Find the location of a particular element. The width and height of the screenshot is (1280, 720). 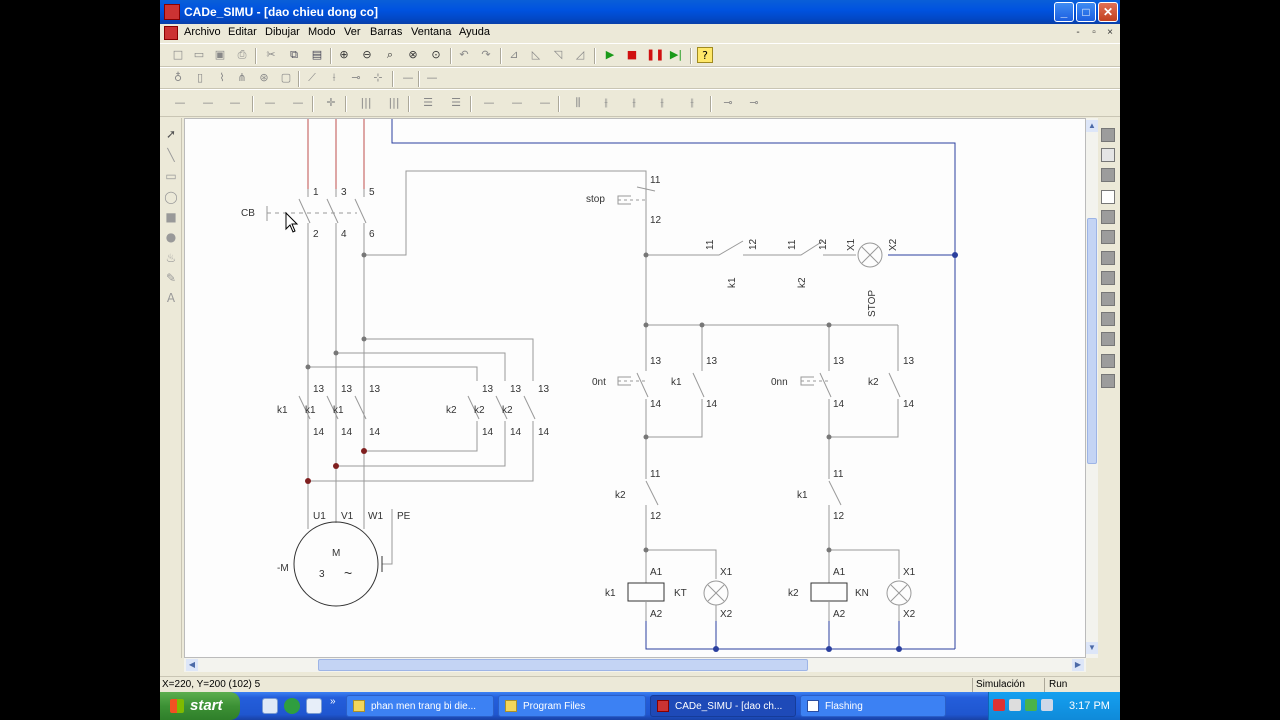

print-icon: ⎙ is located at coordinates (242, 55).